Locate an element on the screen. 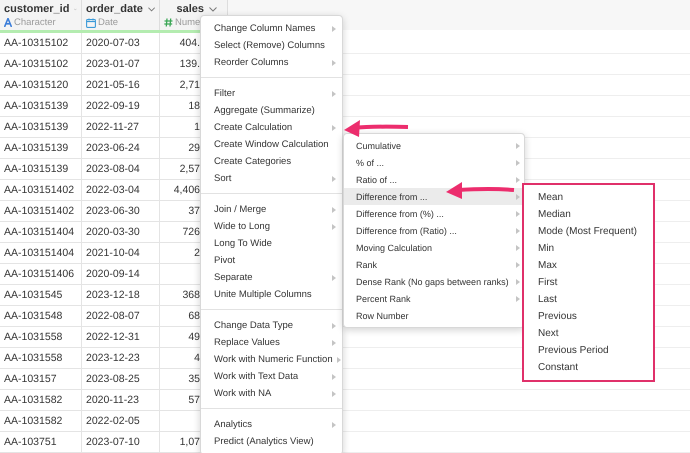 Image resolution: width=690 pixels, height=453 pixels. pointer-arrow is located at coordinates (480, 190).